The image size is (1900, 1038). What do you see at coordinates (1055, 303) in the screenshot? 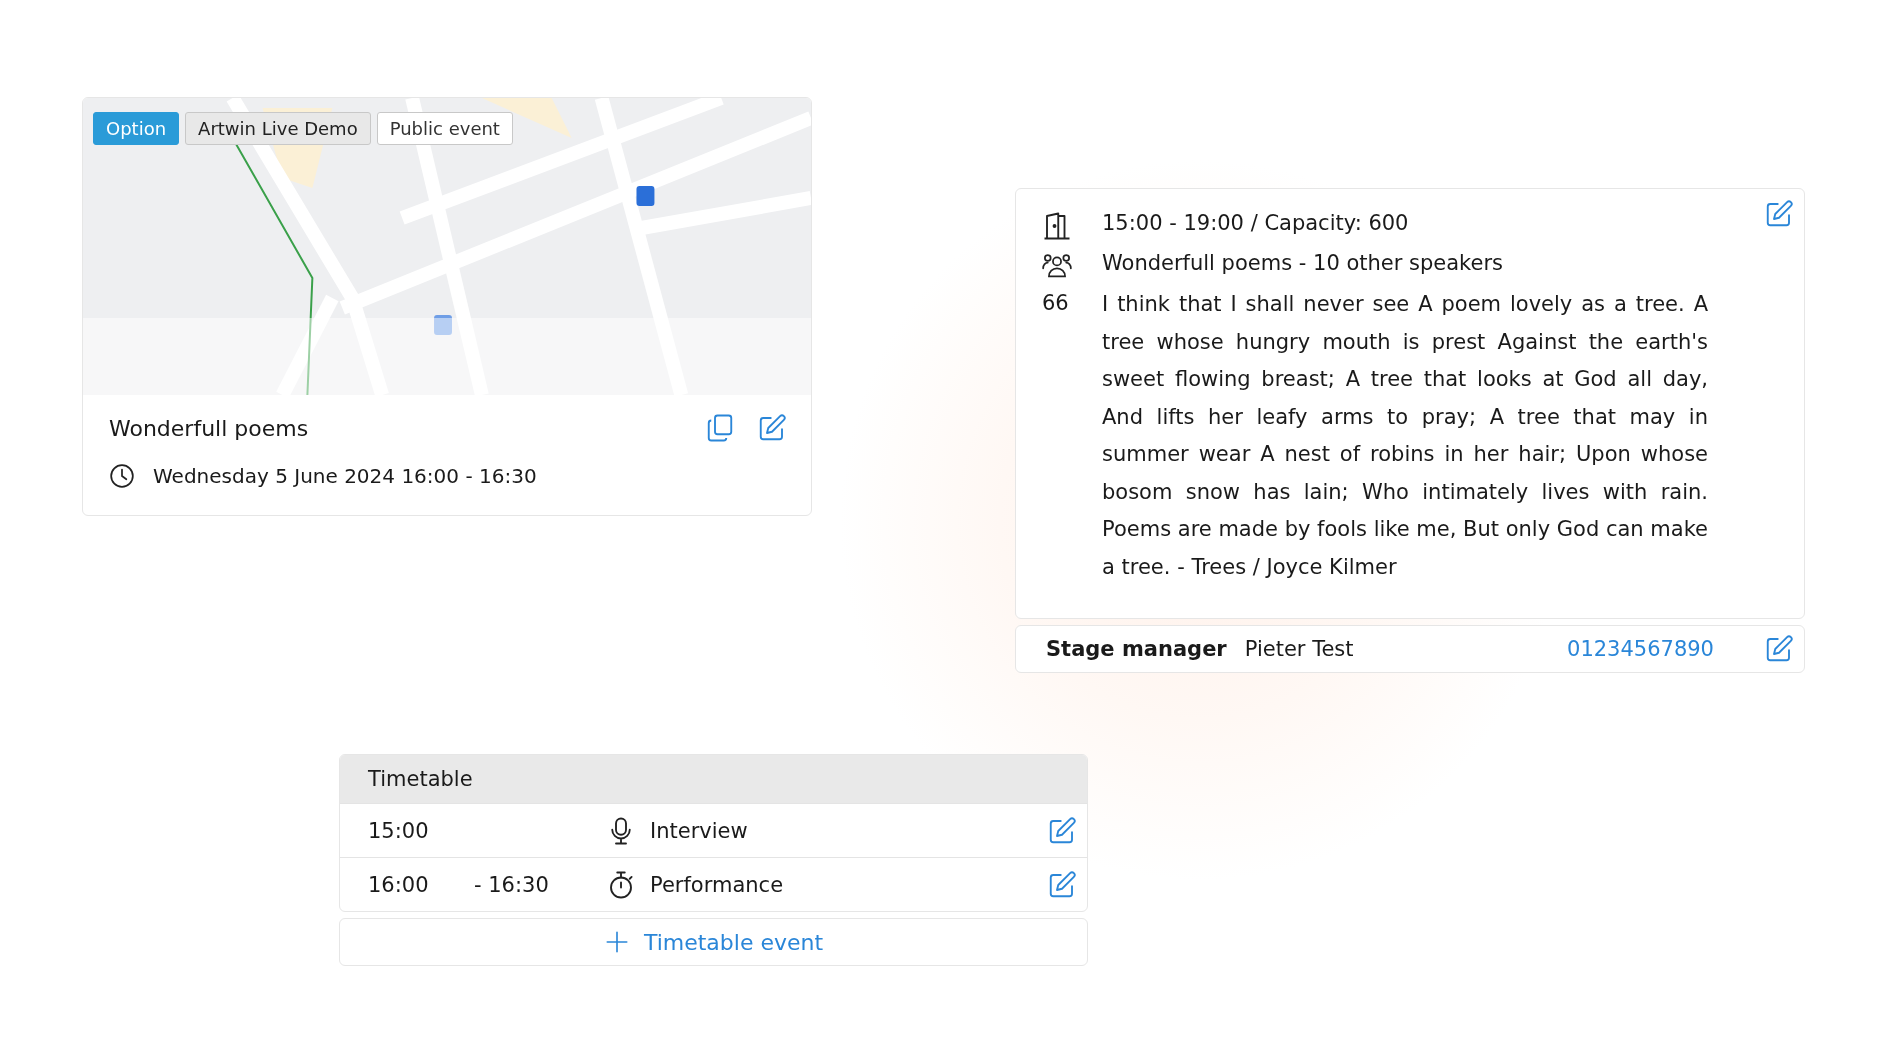
I see `quote-marker: 66` at bounding box center [1055, 303].